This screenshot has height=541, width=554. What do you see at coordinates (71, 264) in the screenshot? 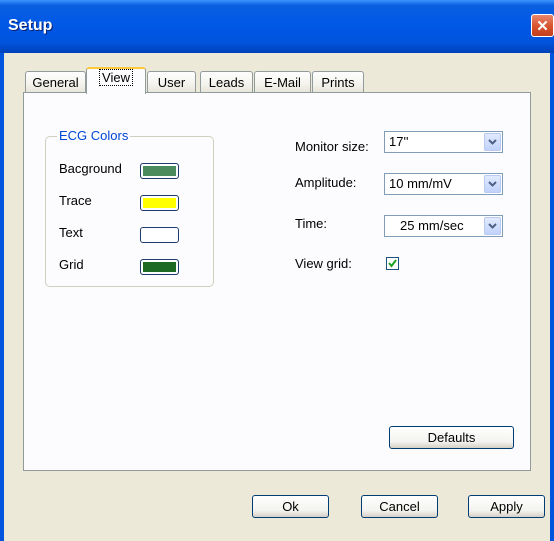
I see `grid-color-label: Grid` at bounding box center [71, 264].